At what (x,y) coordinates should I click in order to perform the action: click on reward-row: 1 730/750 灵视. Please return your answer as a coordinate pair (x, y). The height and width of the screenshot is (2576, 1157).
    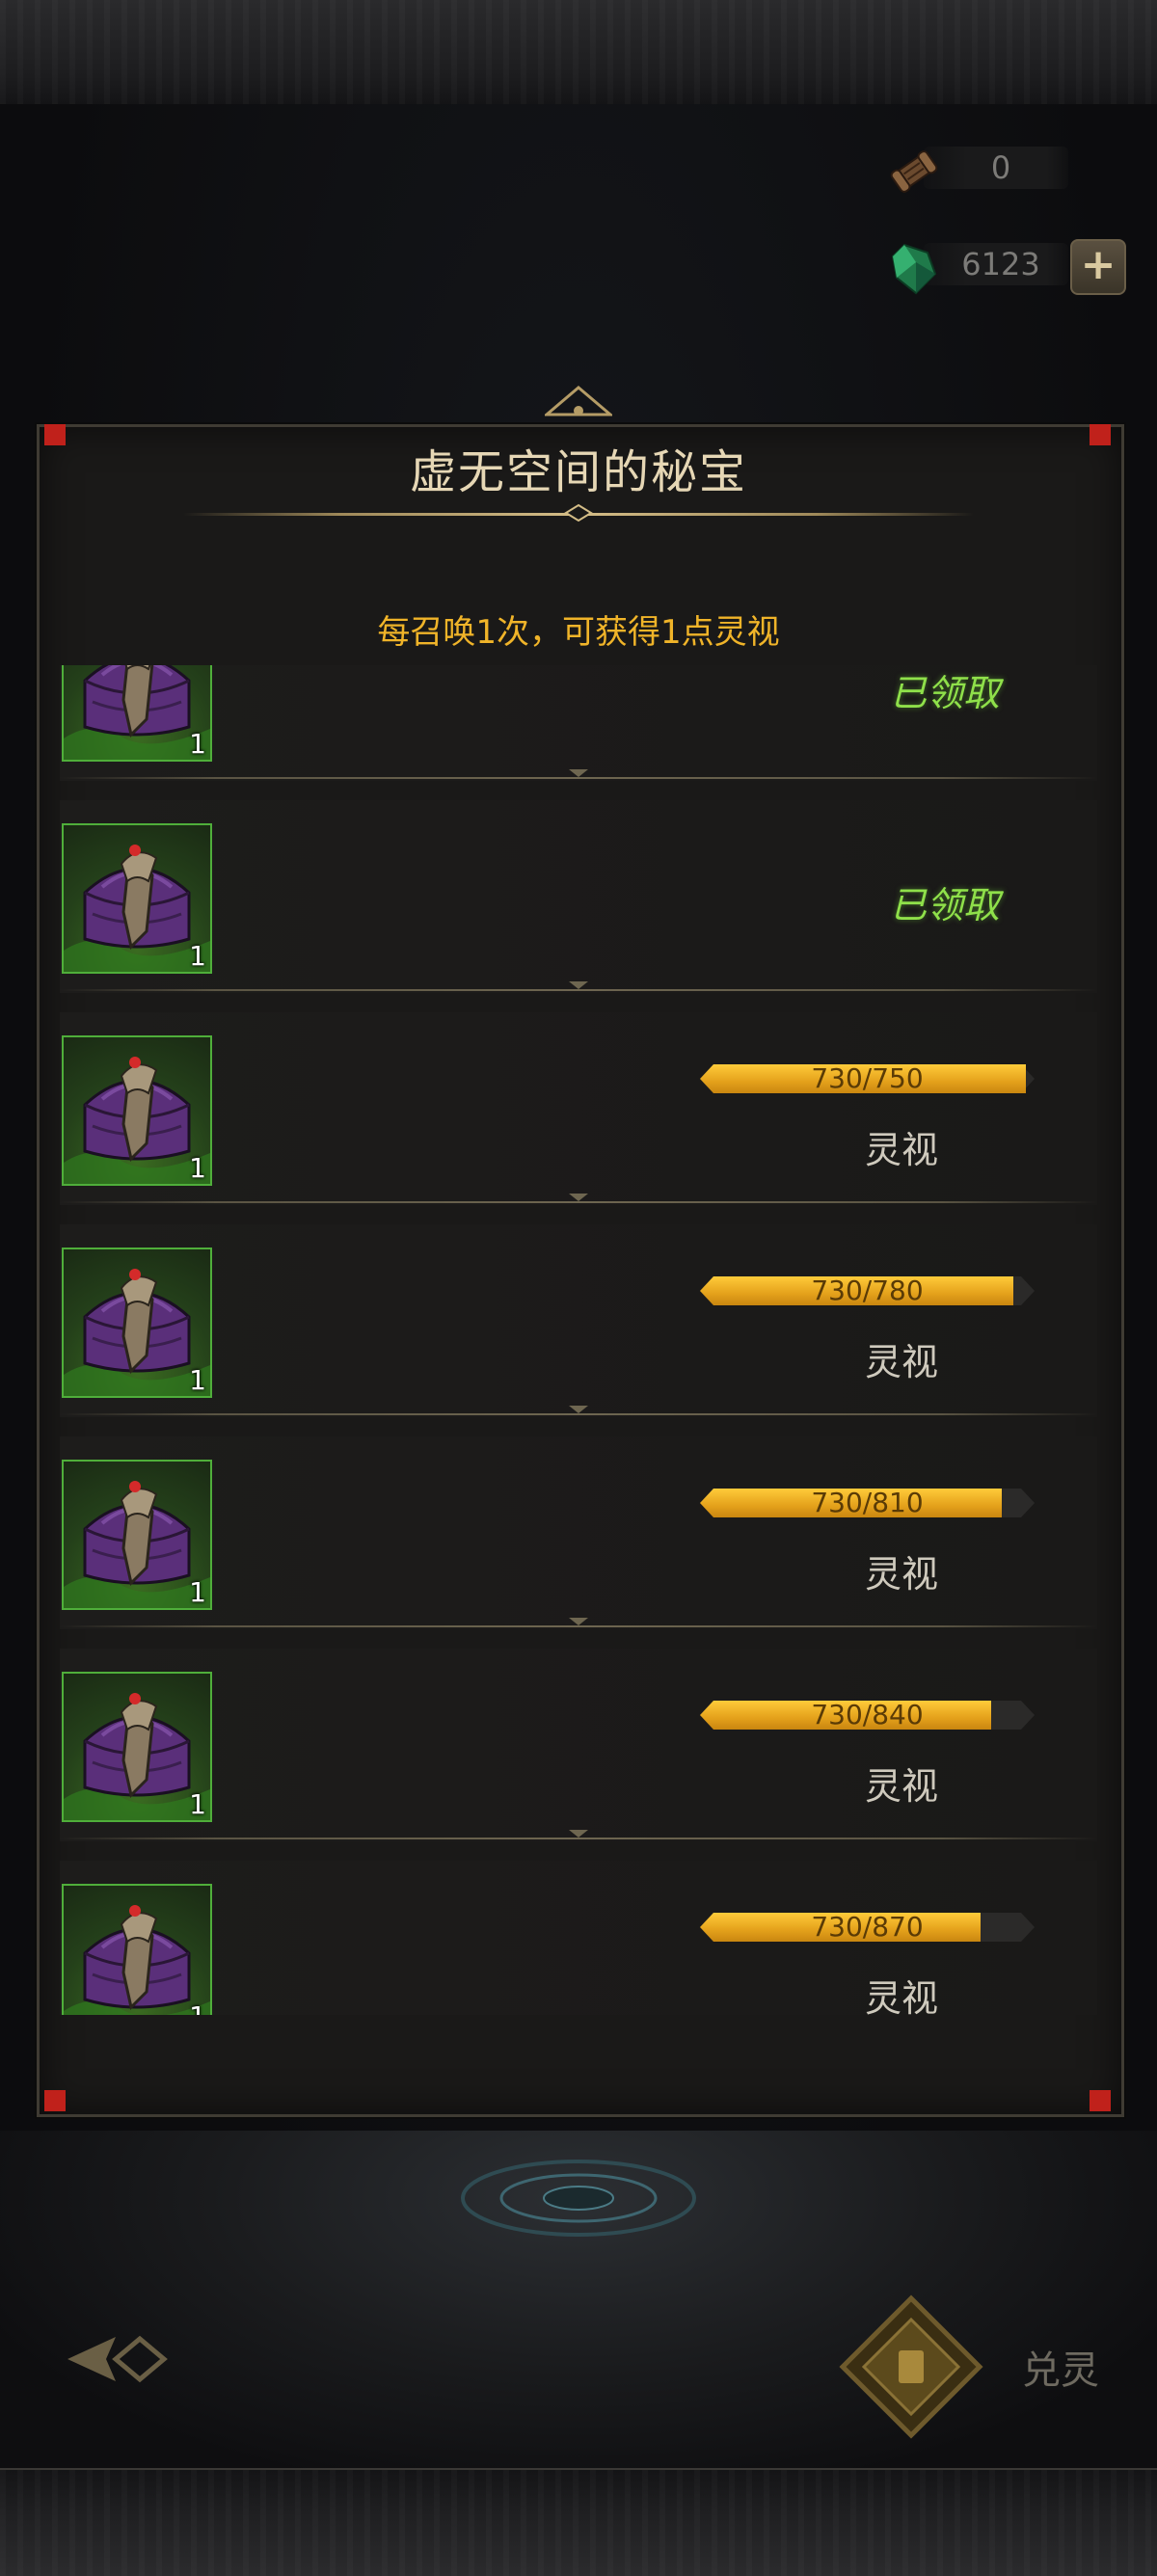
    Looking at the image, I should click on (578, 1118).